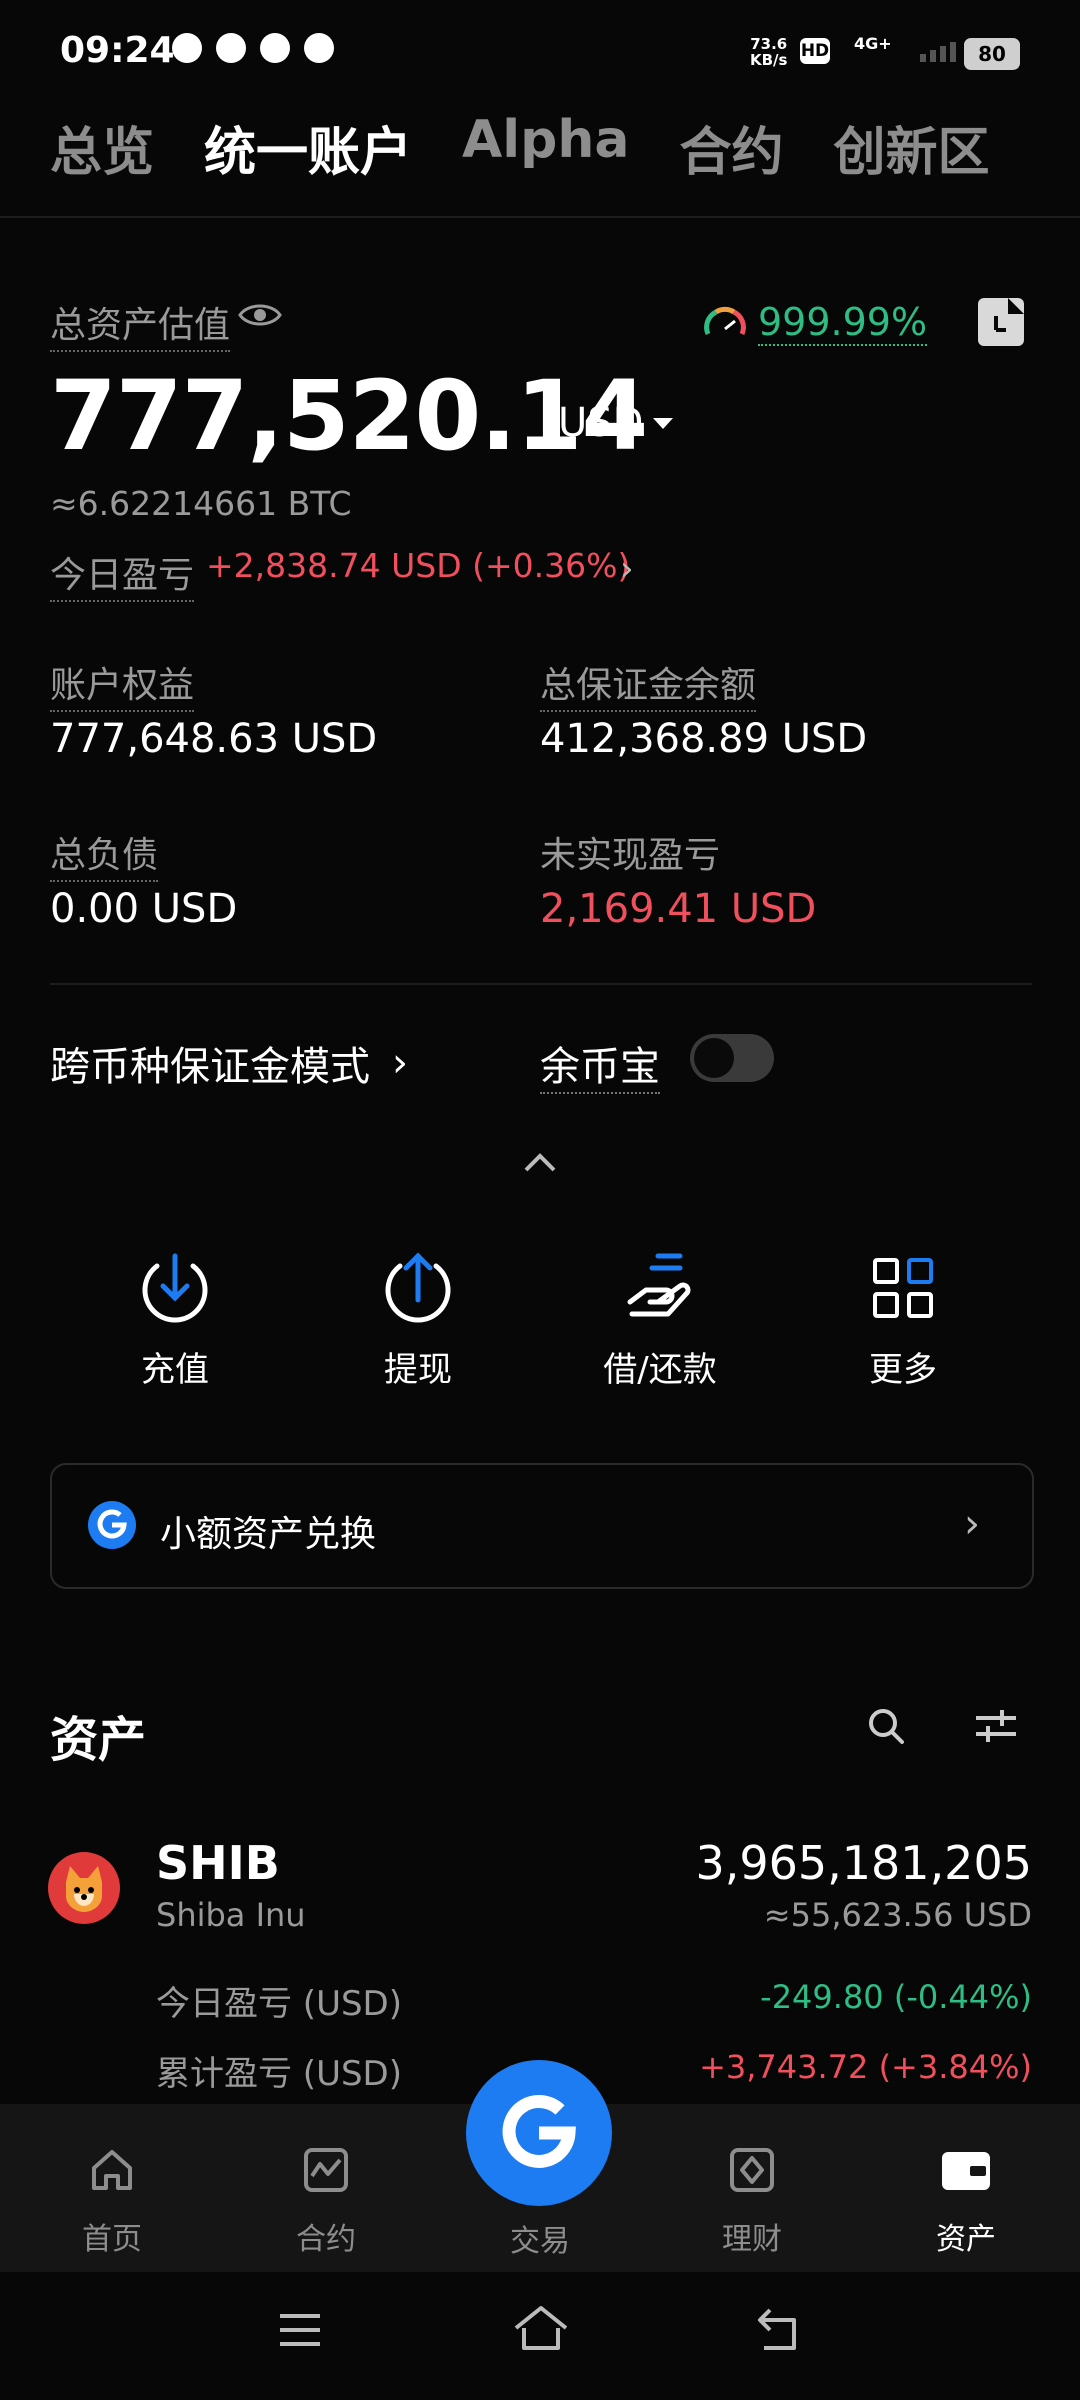 This screenshot has height=2400, width=1080. Describe the element at coordinates (541, 984) in the screenshot. I see `section-divider` at that location.